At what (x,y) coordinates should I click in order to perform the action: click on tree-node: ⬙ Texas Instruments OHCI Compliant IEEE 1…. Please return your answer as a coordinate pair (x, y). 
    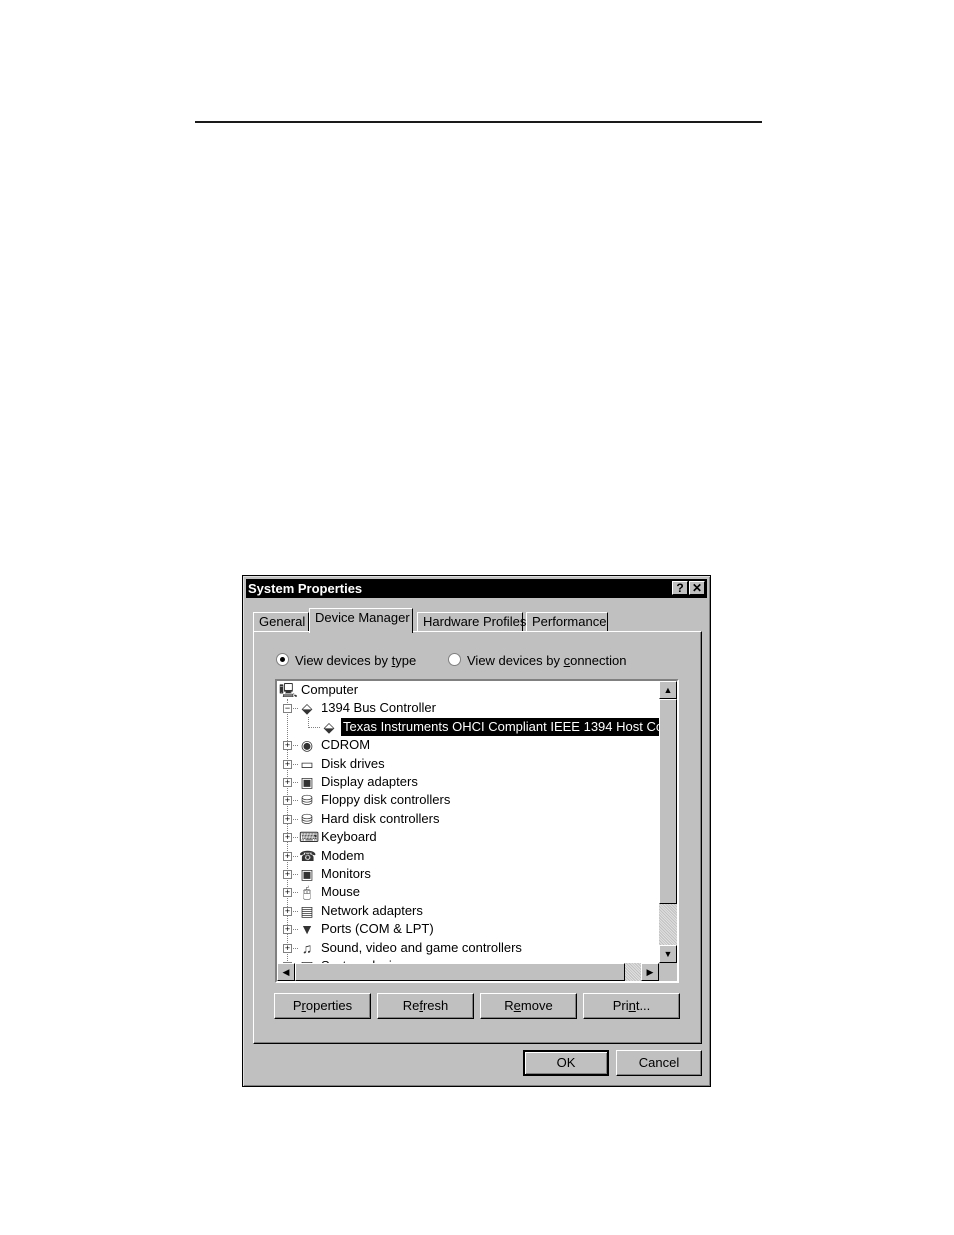
    Looking at the image, I should click on (468, 727).